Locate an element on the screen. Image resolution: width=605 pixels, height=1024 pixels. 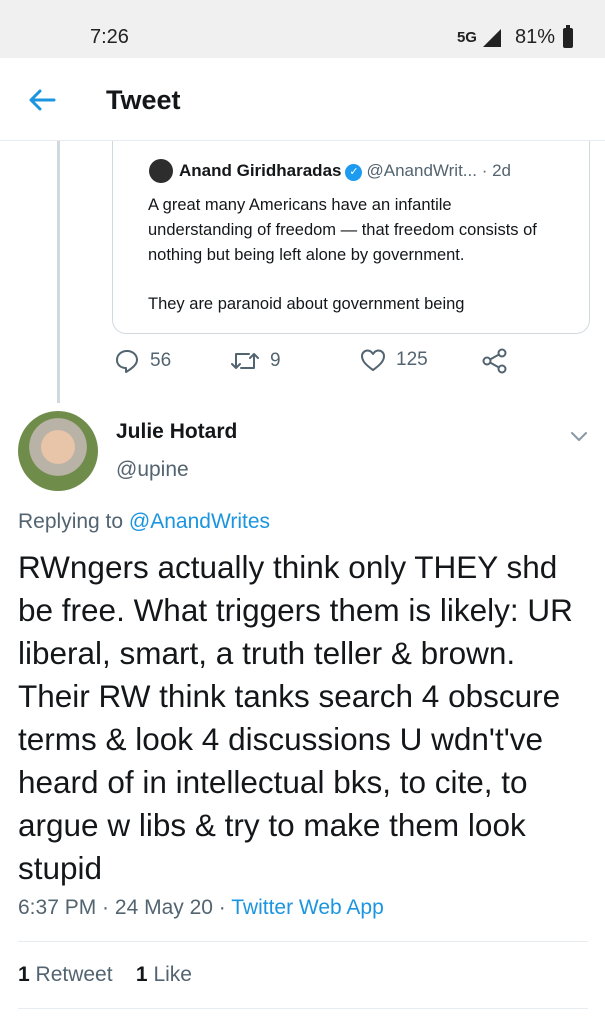
status-indicators: 5G 81% is located at coordinates (514, 36).